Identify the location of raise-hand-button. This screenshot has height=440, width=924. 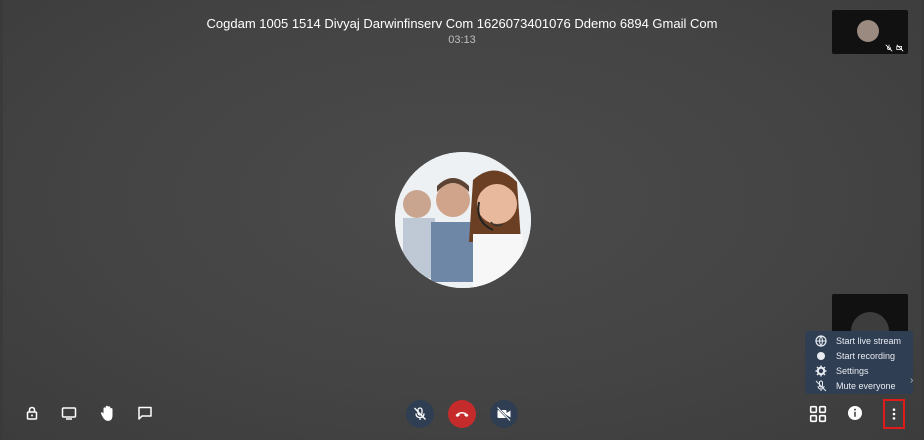
(108, 413).